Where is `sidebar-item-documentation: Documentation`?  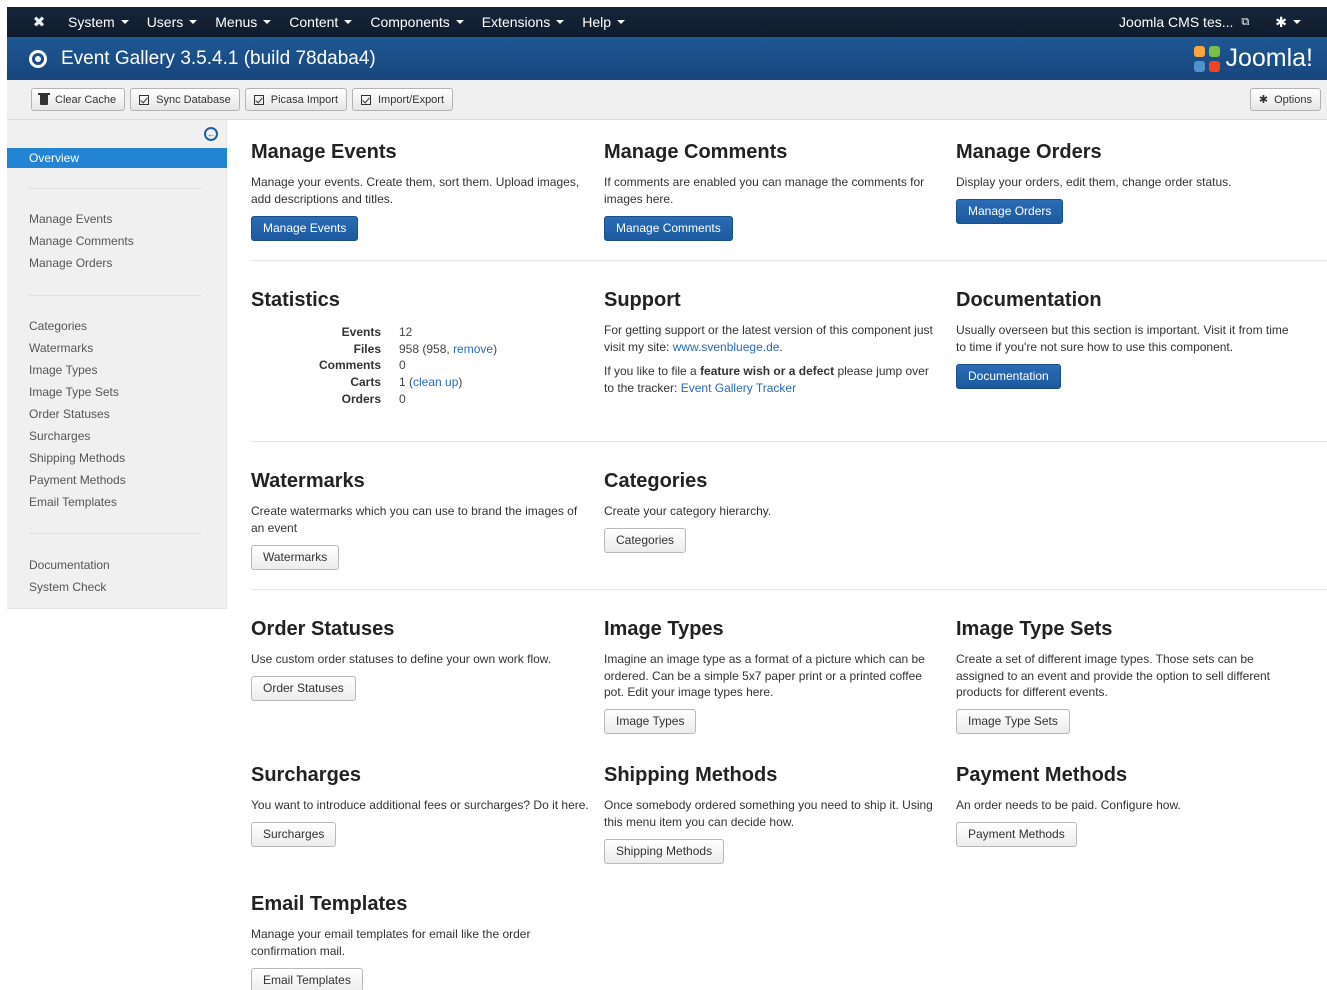
sidebar-item-documentation: Documentation is located at coordinates (69, 565).